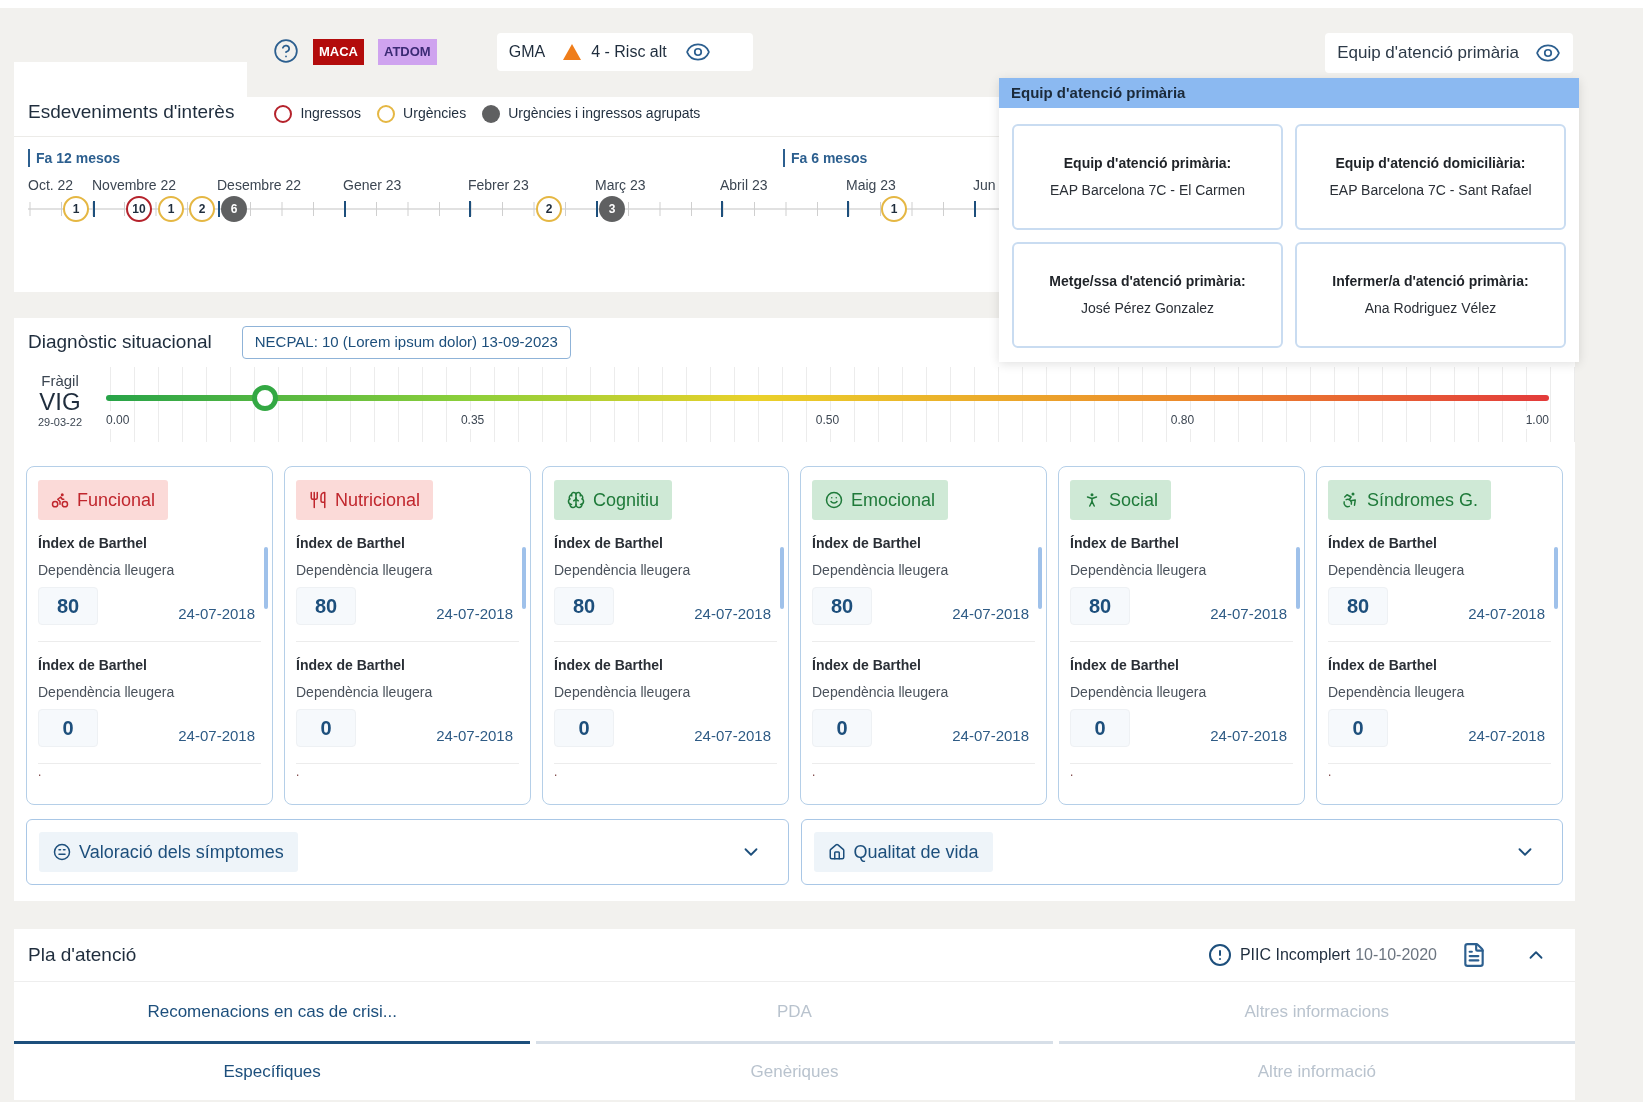 The image size is (1643, 1102). Describe the element at coordinates (234, 209) in the screenshot. I see `event-marker: 6` at that location.